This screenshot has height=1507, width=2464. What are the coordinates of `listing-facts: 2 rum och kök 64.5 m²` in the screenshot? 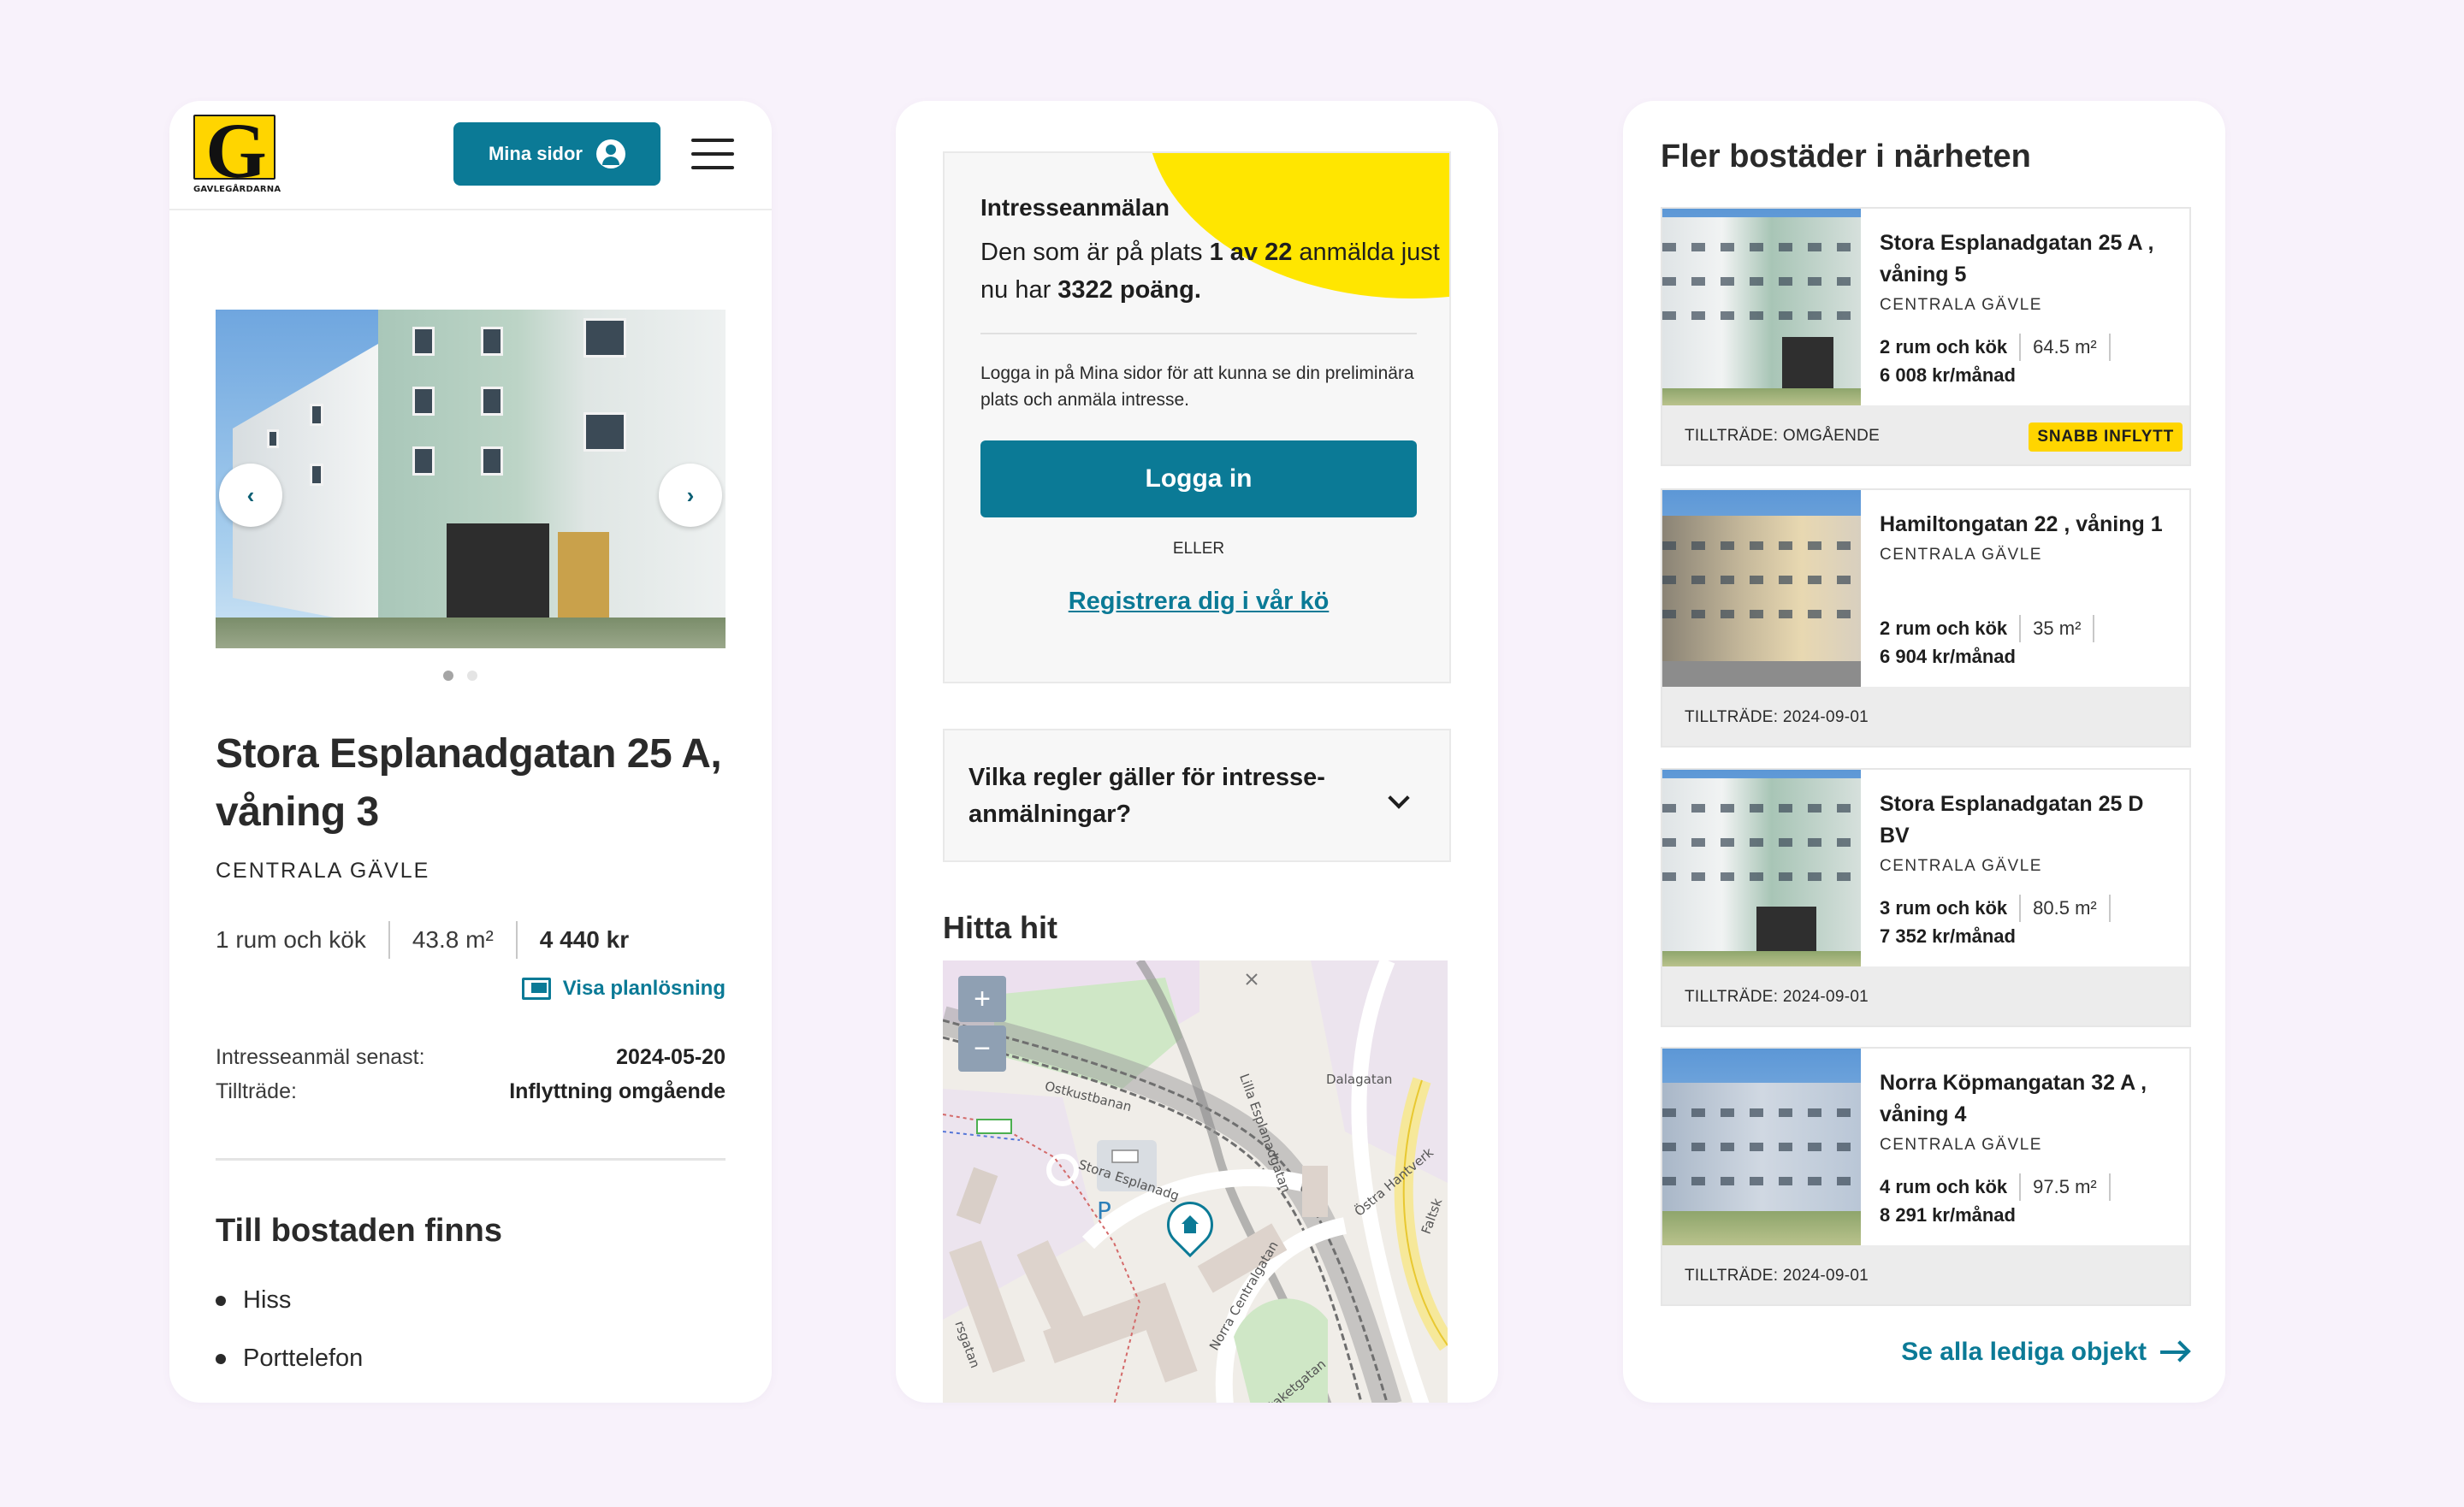 It's located at (2001, 347).